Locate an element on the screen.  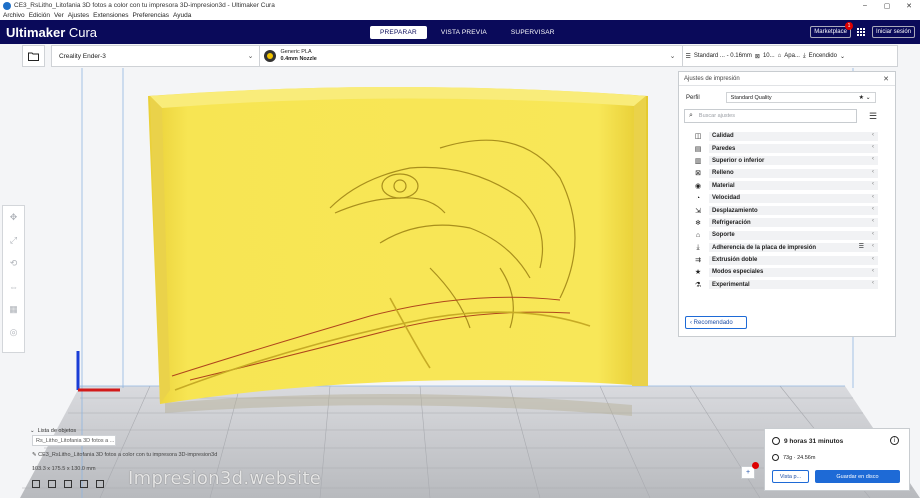
category-paredes: ▤ Paredes ‹ is located at coordinates (794, 148).